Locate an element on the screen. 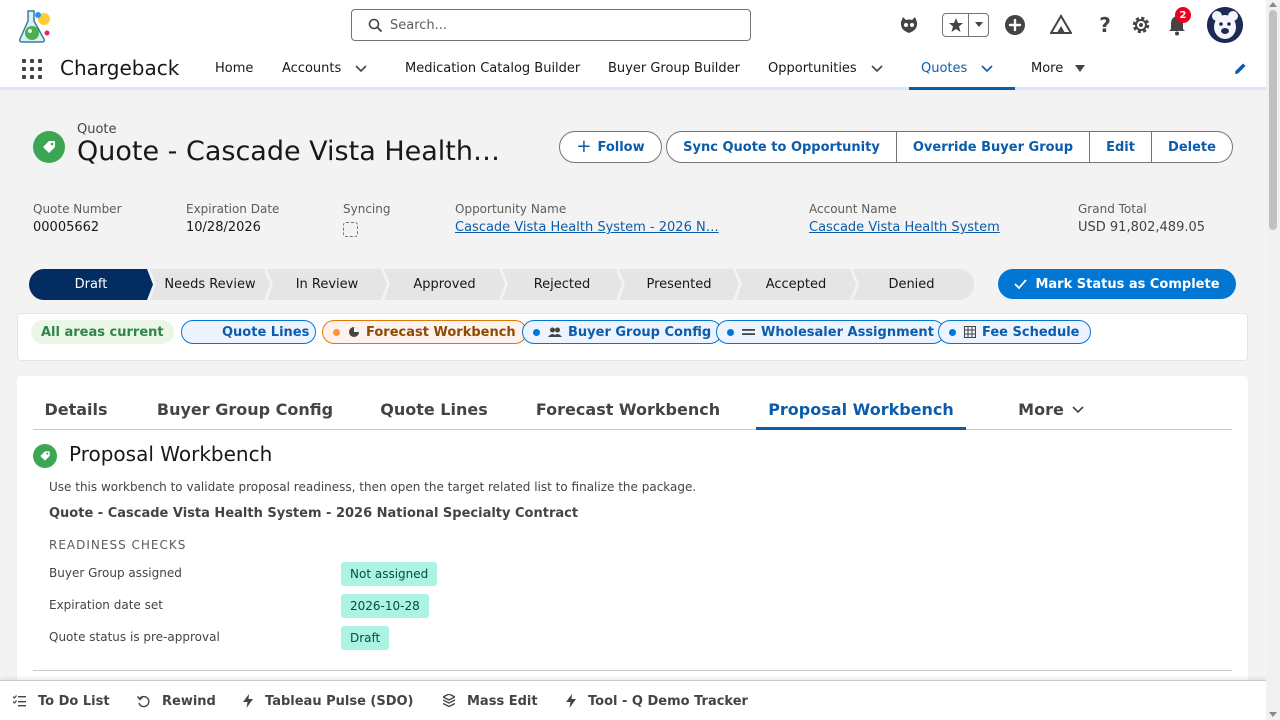  check-label-buyer-group: Buyer Group assigned is located at coordinates (115, 573).